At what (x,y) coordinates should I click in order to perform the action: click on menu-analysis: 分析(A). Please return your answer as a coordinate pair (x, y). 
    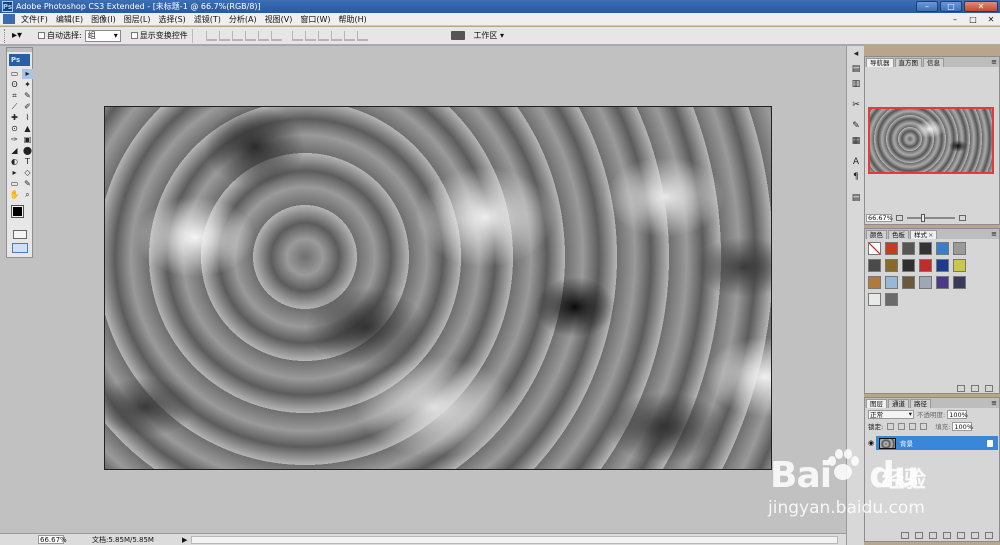
    Looking at the image, I should click on (243, 19).